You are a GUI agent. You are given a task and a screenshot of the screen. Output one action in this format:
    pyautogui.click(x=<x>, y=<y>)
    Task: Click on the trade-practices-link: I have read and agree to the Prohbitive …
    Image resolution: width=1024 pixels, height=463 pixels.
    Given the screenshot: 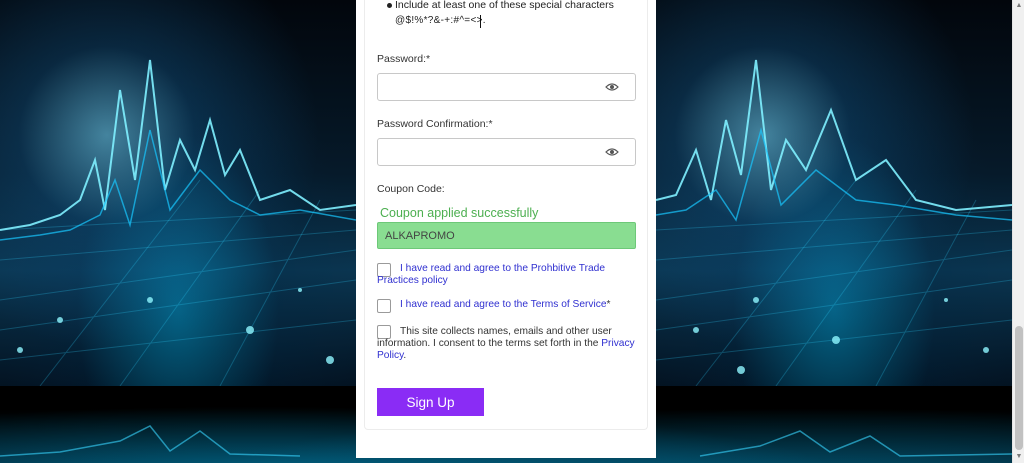 What is the action you would take?
    pyautogui.click(x=491, y=274)
    